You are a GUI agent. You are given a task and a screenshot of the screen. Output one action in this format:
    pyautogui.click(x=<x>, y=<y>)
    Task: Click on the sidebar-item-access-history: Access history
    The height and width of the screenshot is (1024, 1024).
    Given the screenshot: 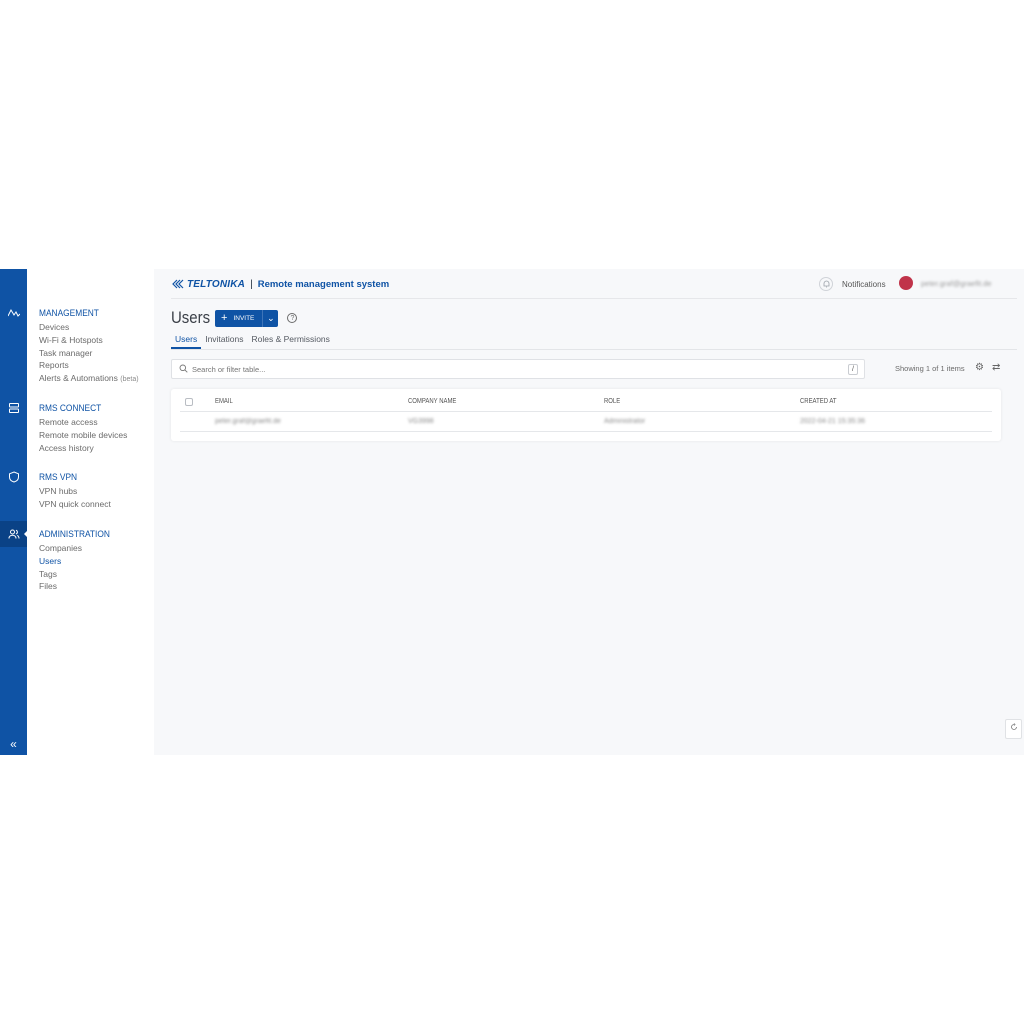 What is the action you would take?
    pyautogui.click(x=83, y=448)
    